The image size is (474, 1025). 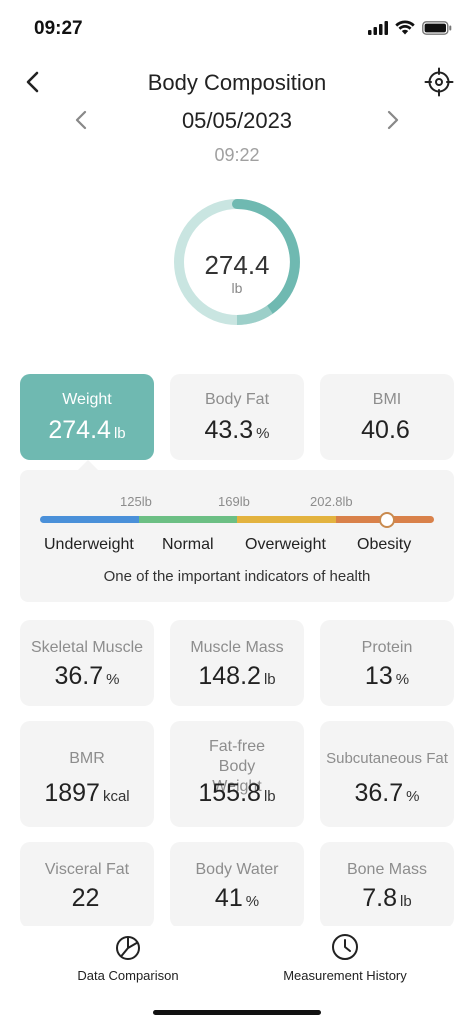 I want to click on gauge-unit: lb, so click(x=237, y=288).